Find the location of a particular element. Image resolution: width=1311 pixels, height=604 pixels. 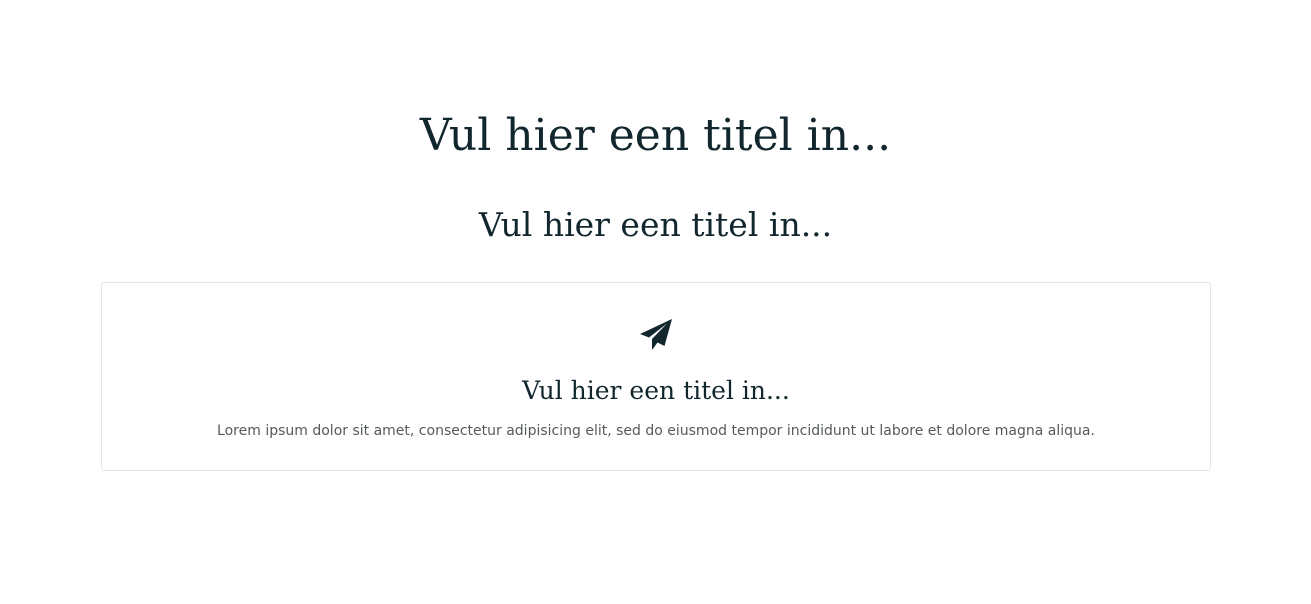

paper-plane-icon is located at coordinates (656, 335).